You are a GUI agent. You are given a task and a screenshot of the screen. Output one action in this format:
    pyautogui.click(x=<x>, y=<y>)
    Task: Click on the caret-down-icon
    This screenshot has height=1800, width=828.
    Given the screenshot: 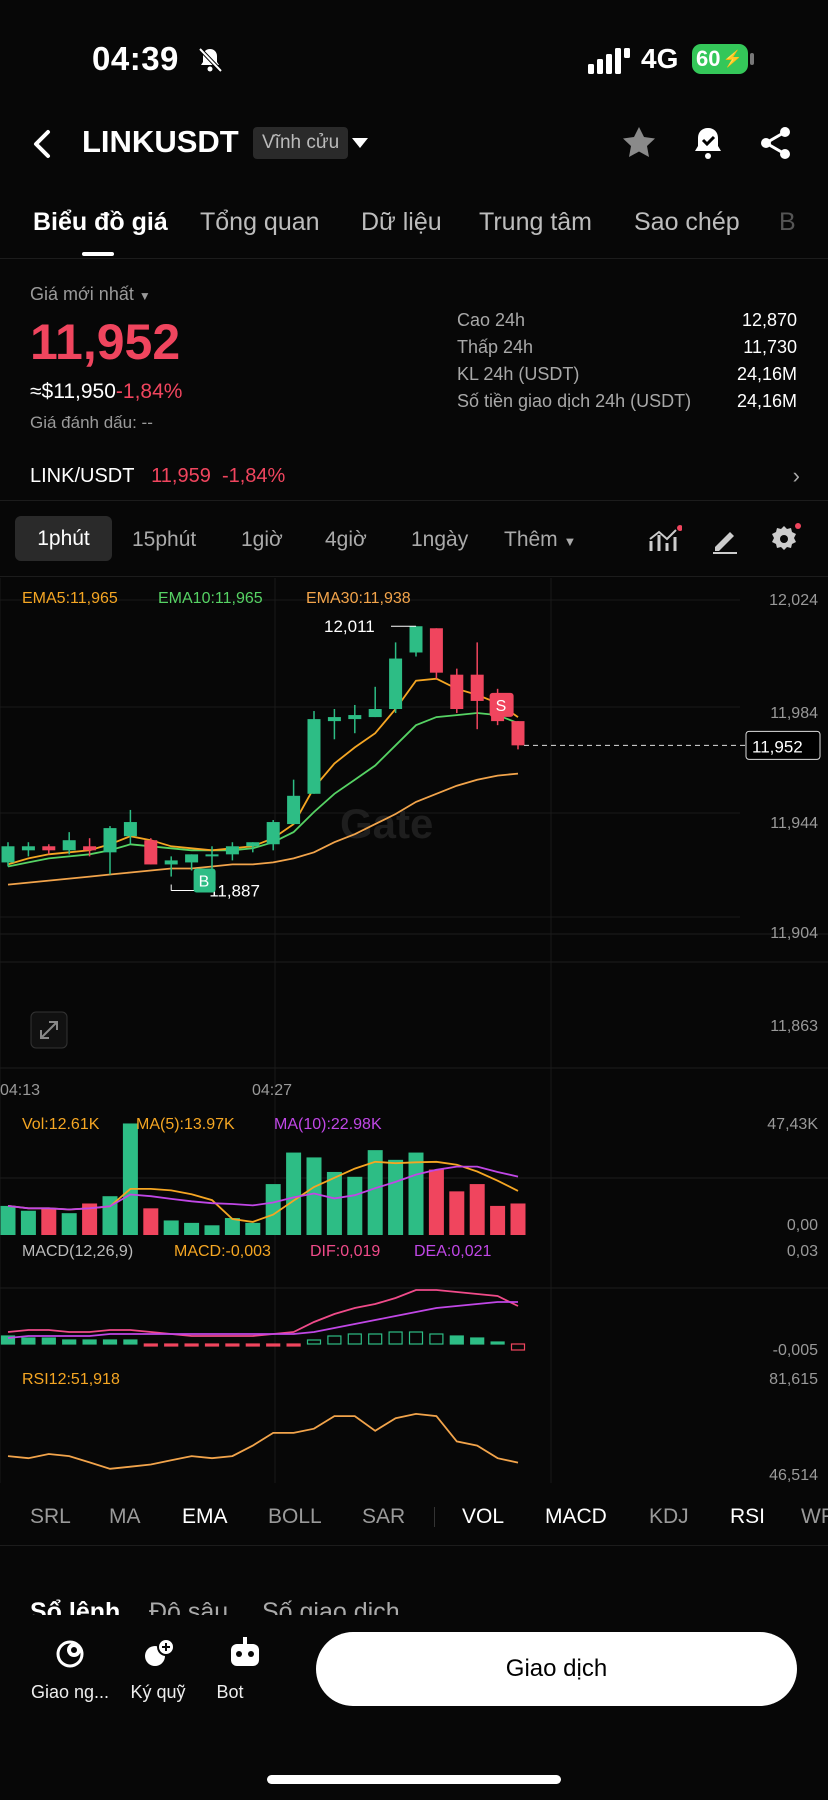 What is the action you would take?
    pyautogui.click(x=360, y=143)
    